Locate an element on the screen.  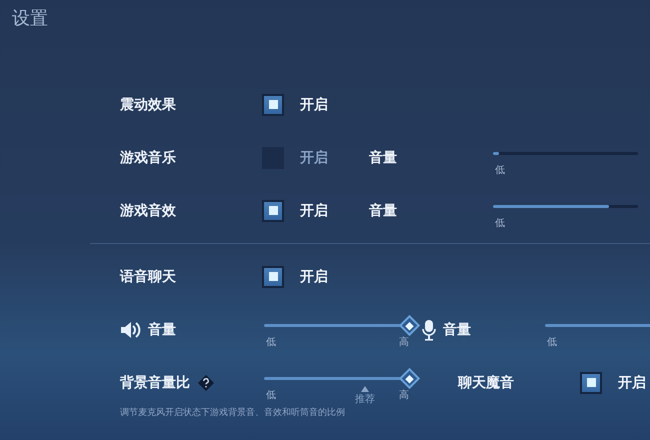
setting-label: 语音聊天 is located at coordinates (148, 277).